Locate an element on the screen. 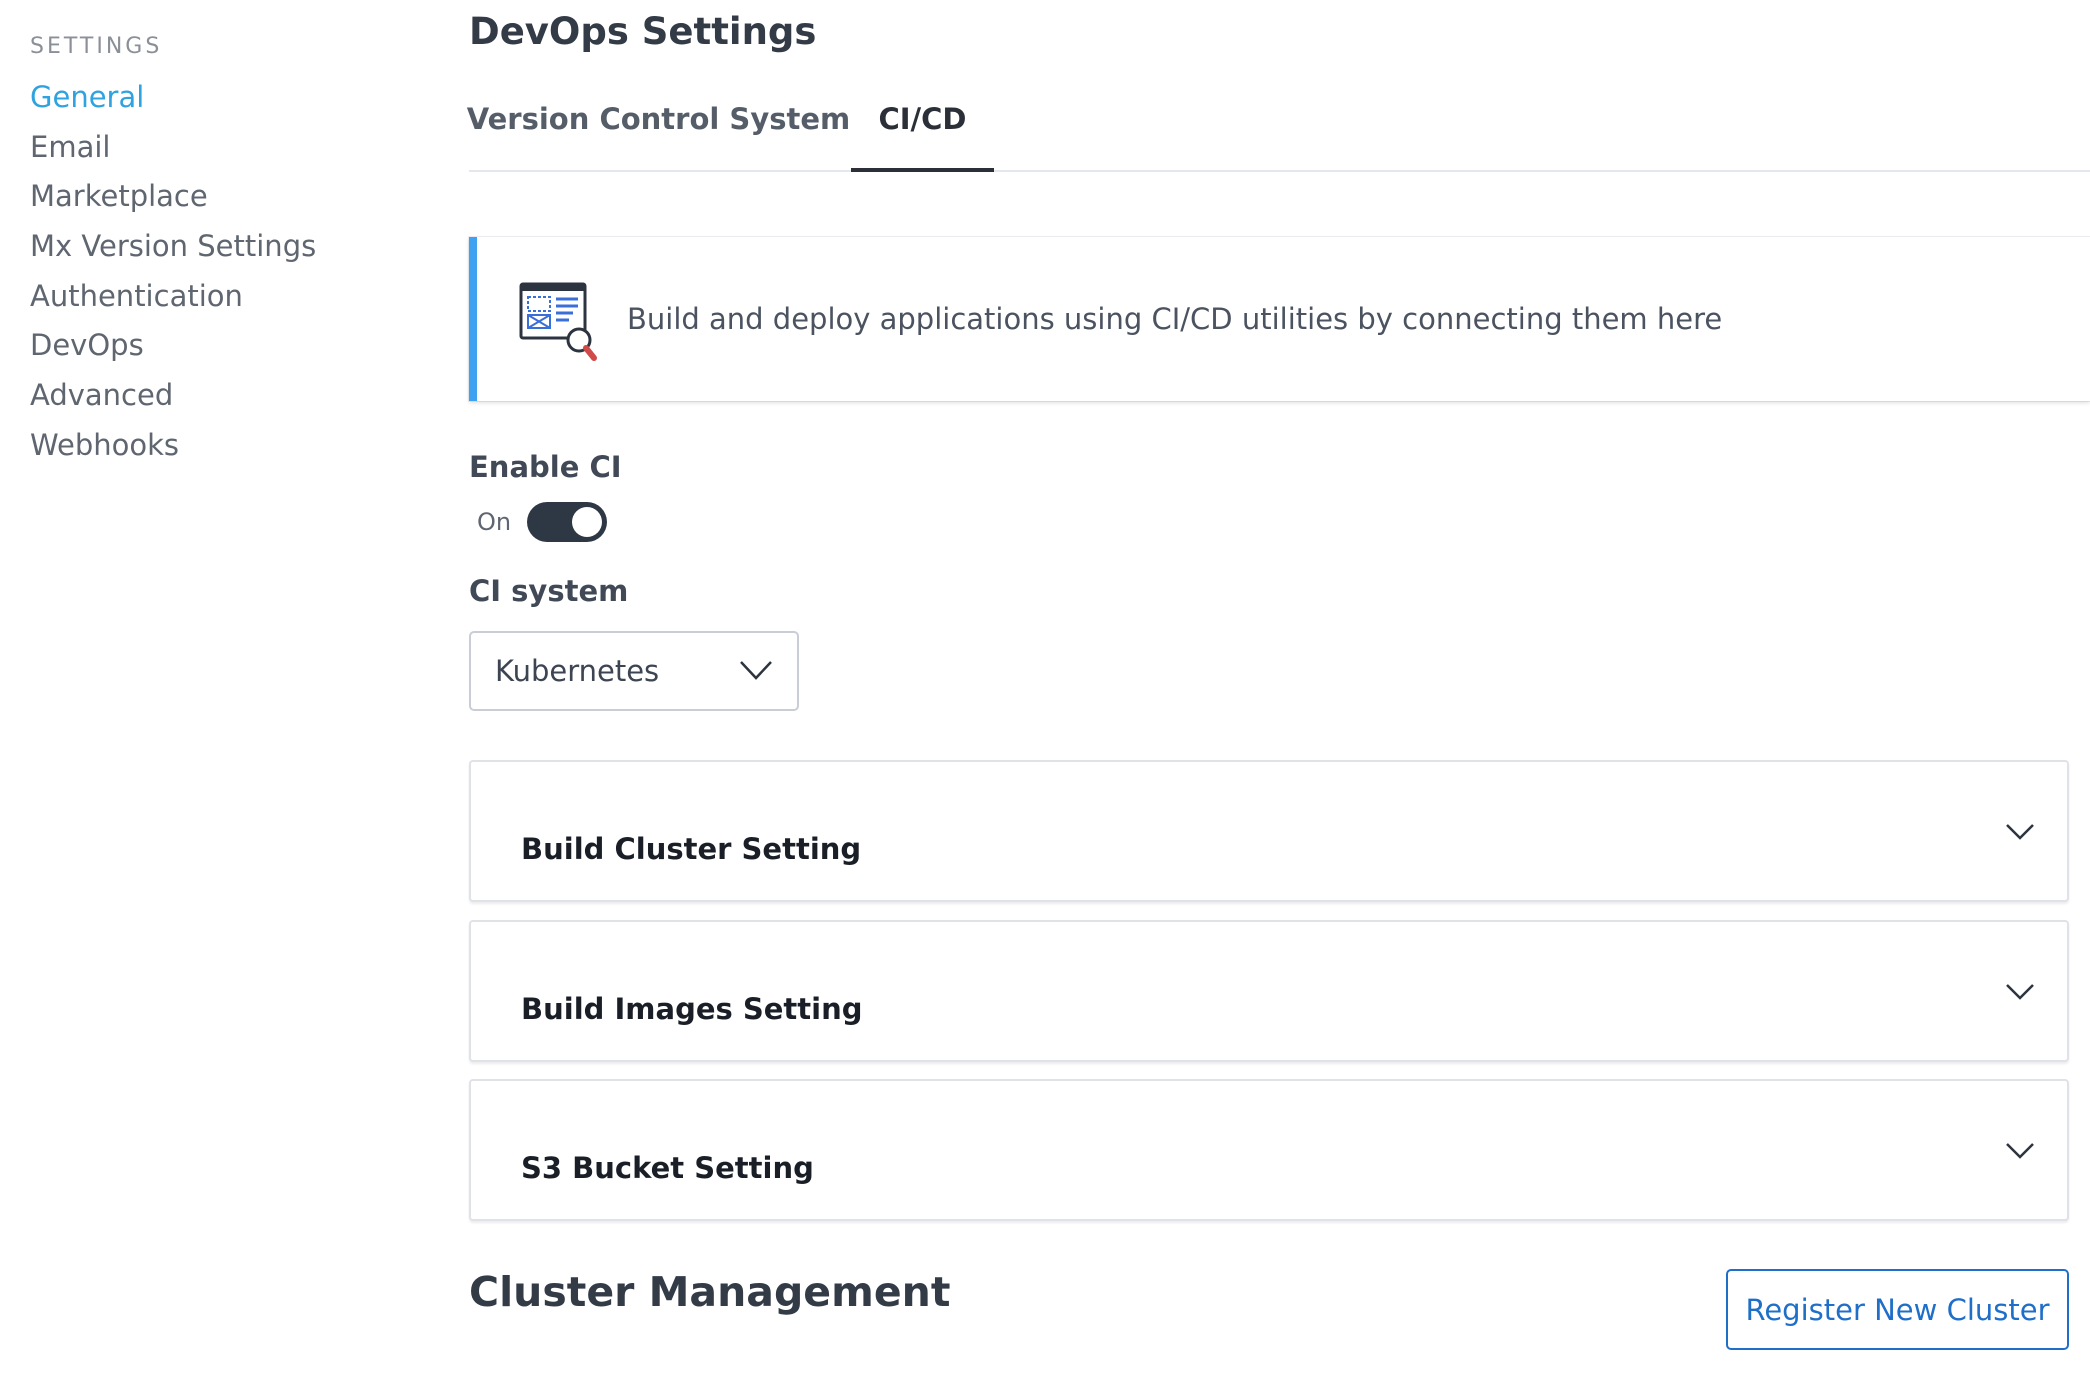 This screenshot has width=2090, height=1378. register-new-cluster-button: Register New Cluster is located at coordinates (1897, 1309).